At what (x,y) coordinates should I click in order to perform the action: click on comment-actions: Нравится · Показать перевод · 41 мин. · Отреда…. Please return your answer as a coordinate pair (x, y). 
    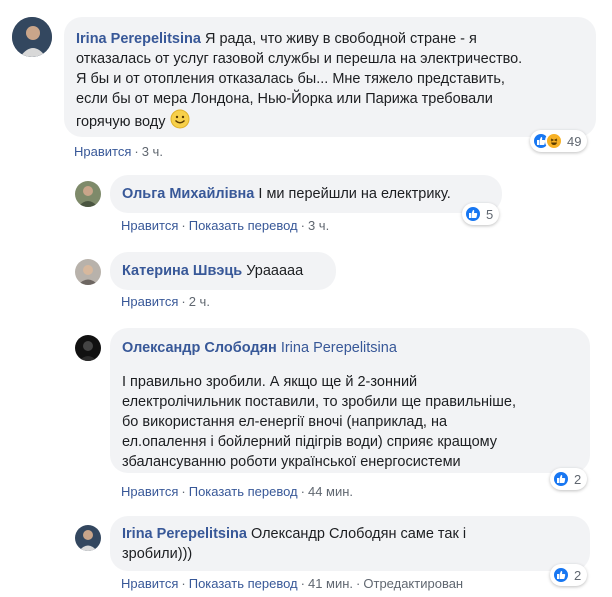
    Looking at the image, I should click on (292, 583).